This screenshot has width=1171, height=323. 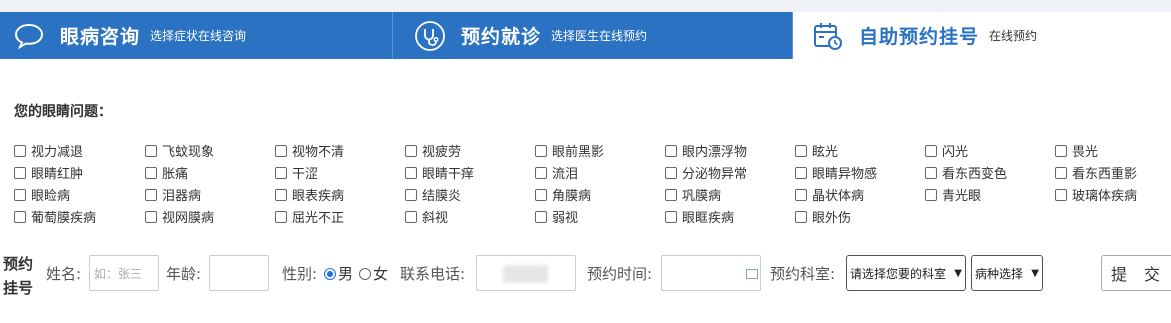 What do you see at coordinates (898, 273) in the screenshot?
I see `dept-select-value: 请选择您要的科室` at bounding box center [898, 273].